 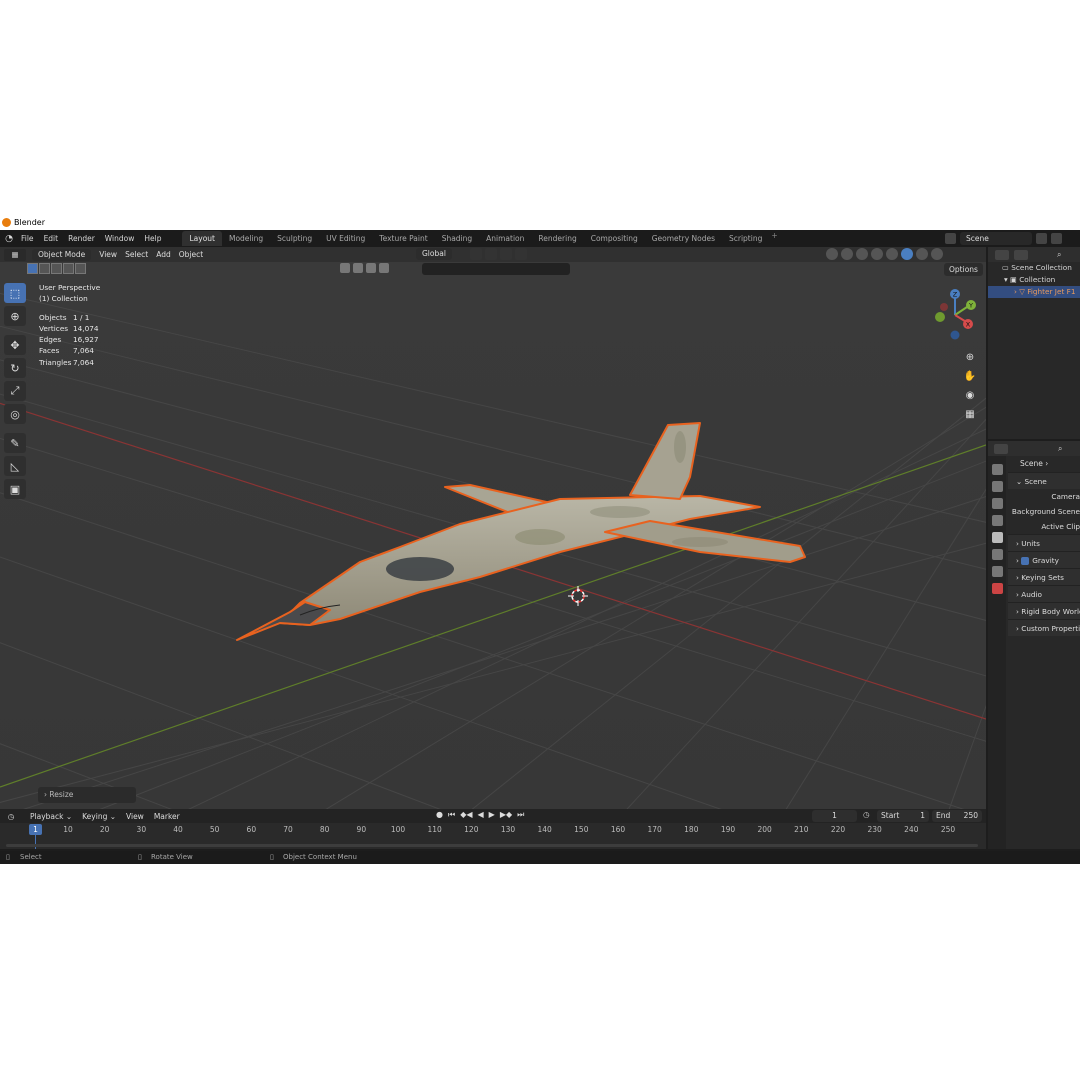 What do you see at coordinates (997, 554) in the screenshot?
I see `world-properties-icon` at bounding box center [997, 554].